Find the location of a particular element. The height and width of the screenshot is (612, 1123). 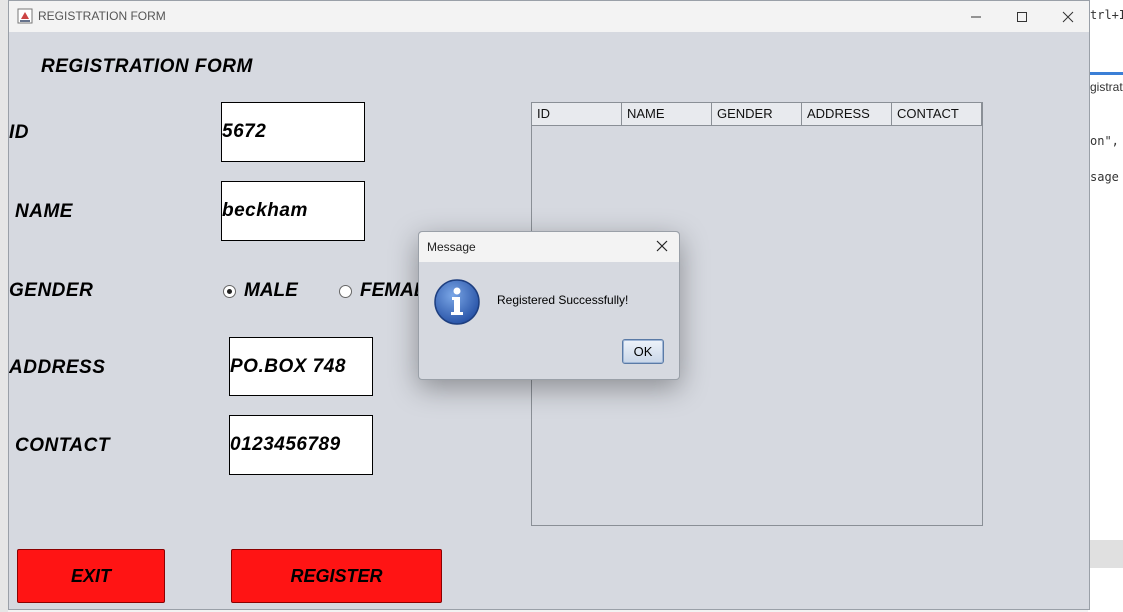

ide-code-line-2: sage is located at coordinates (1104, 177).